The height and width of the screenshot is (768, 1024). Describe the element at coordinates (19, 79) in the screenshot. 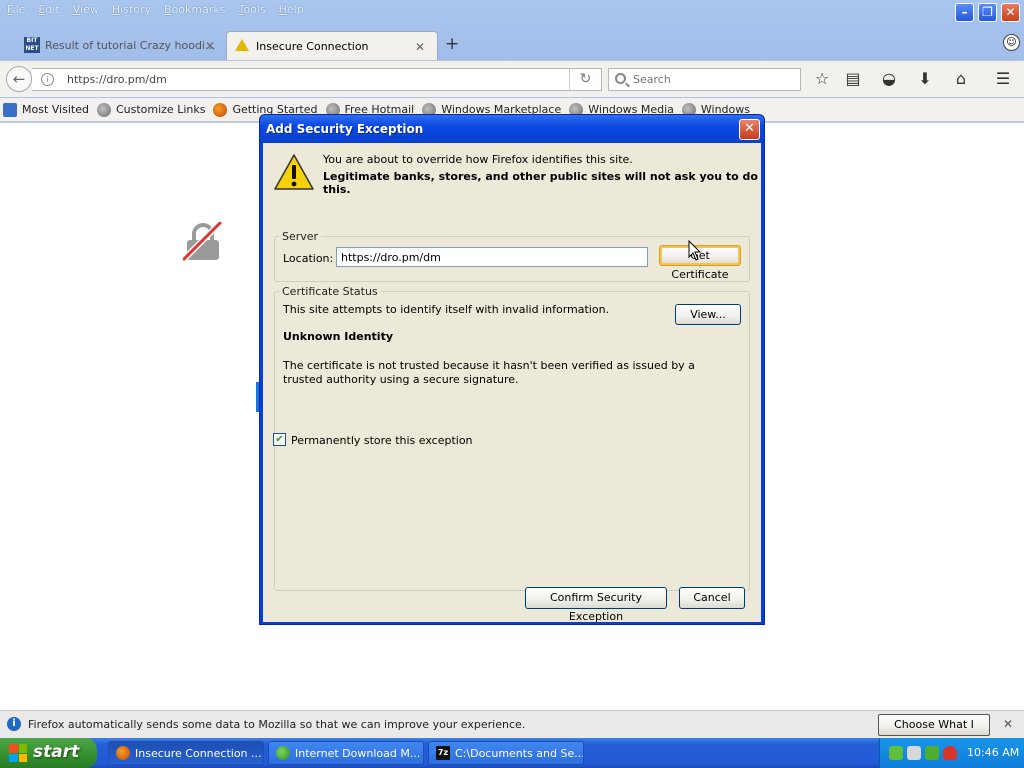

I see `back-arrow-icon: ←` at that location.